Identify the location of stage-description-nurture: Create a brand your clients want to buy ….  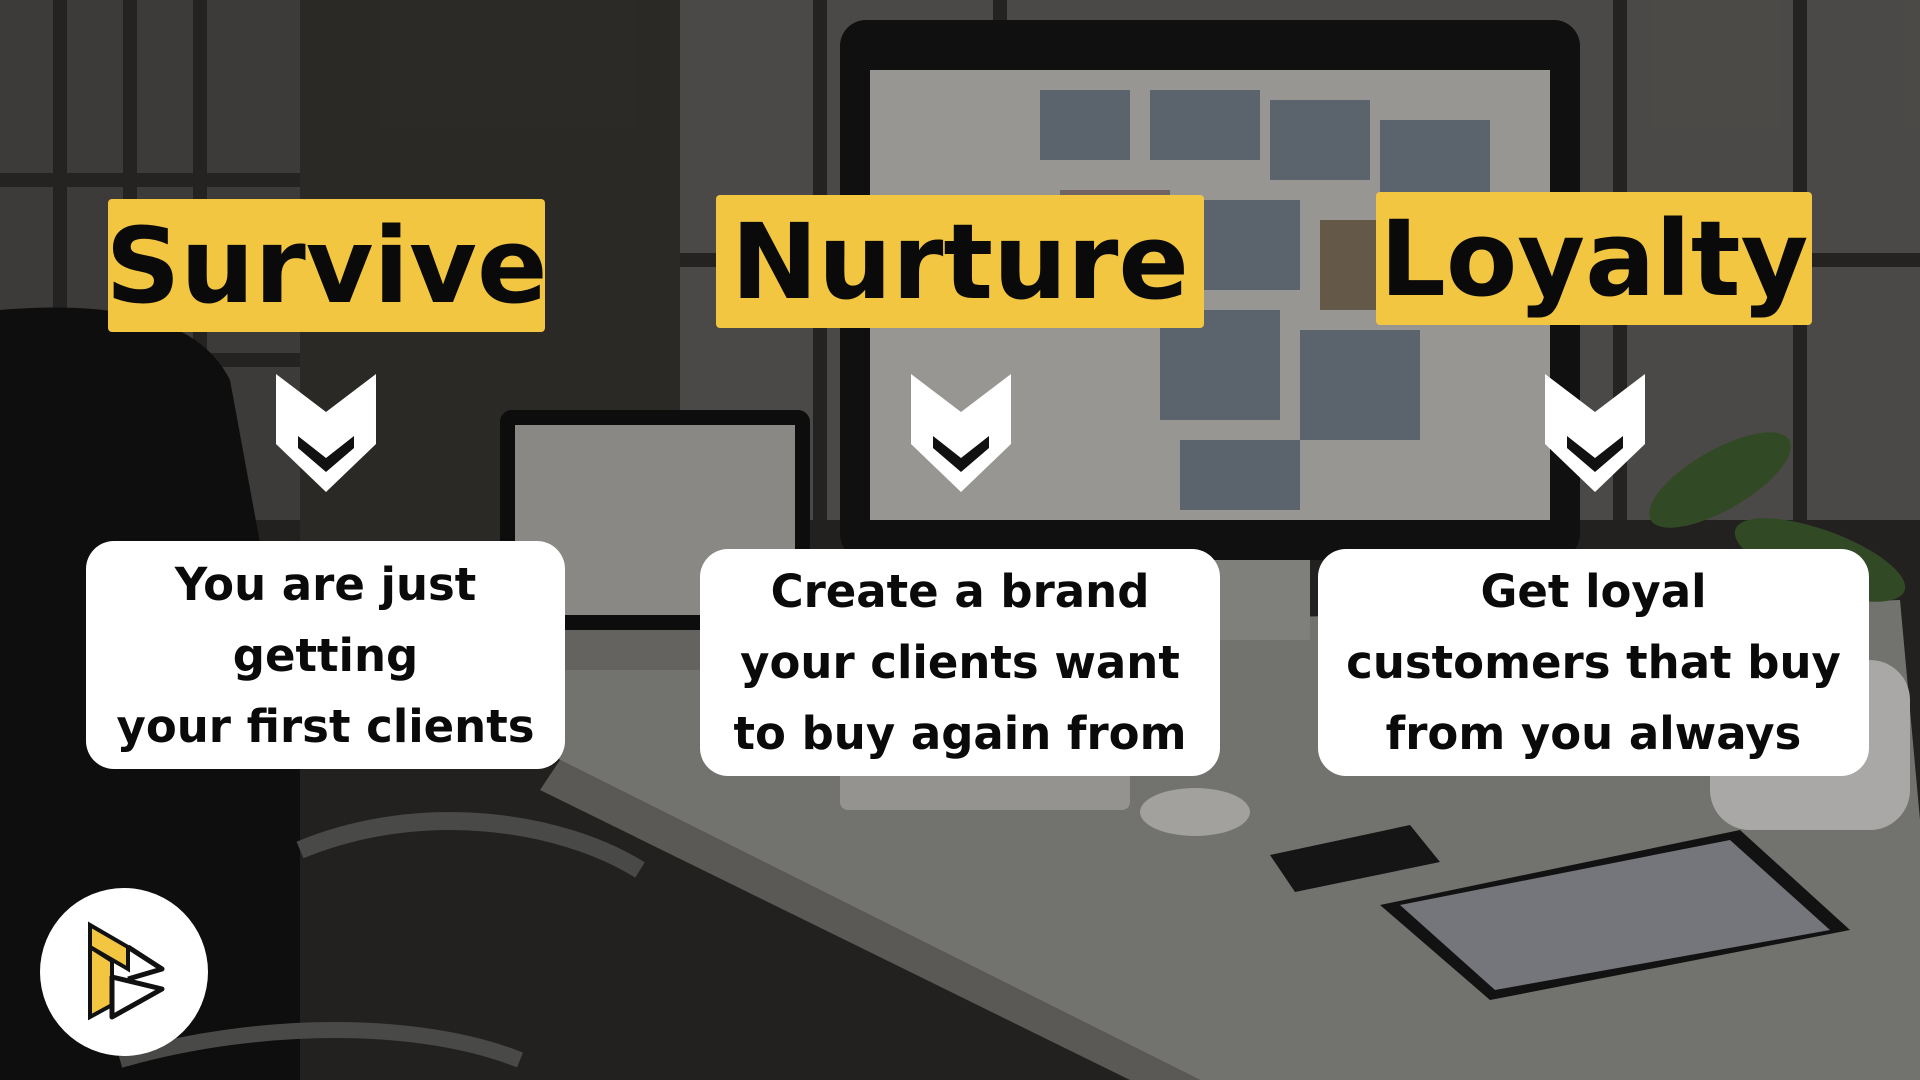
(960, 662).